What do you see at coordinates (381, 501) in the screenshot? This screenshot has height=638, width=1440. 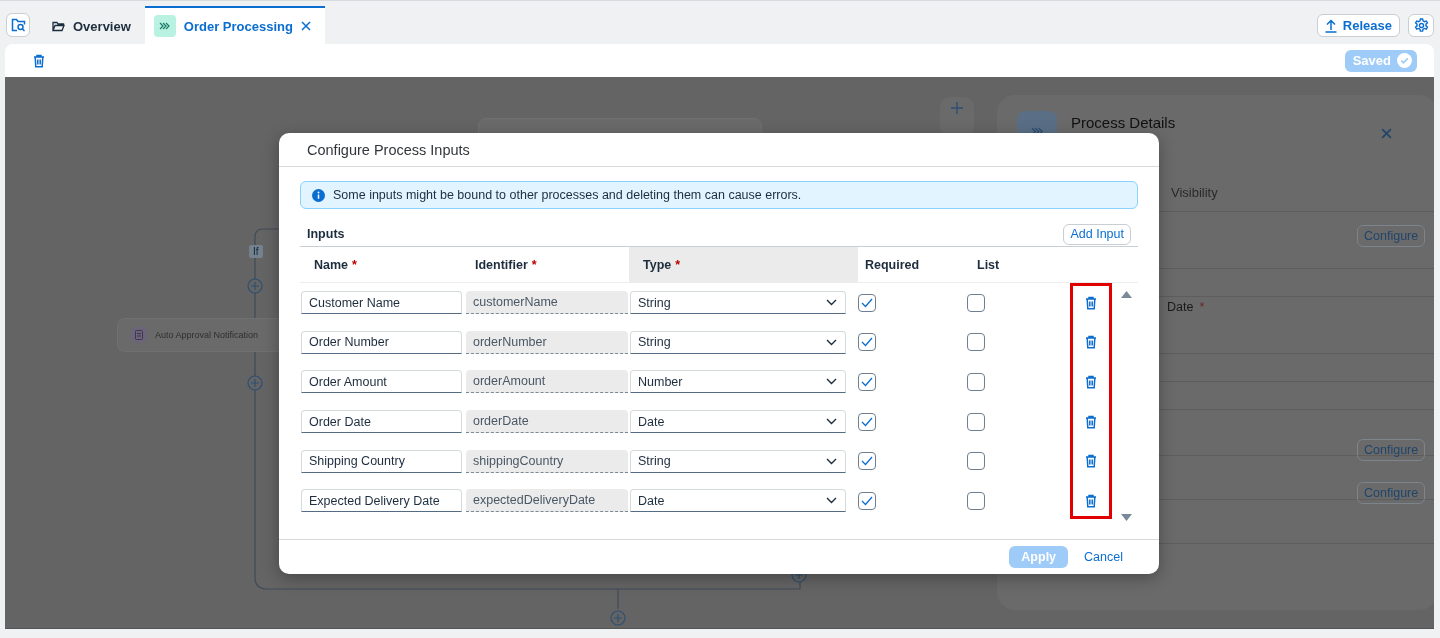 I see `name-field: Expected Delivery Date` at bounding box center [381, 501].